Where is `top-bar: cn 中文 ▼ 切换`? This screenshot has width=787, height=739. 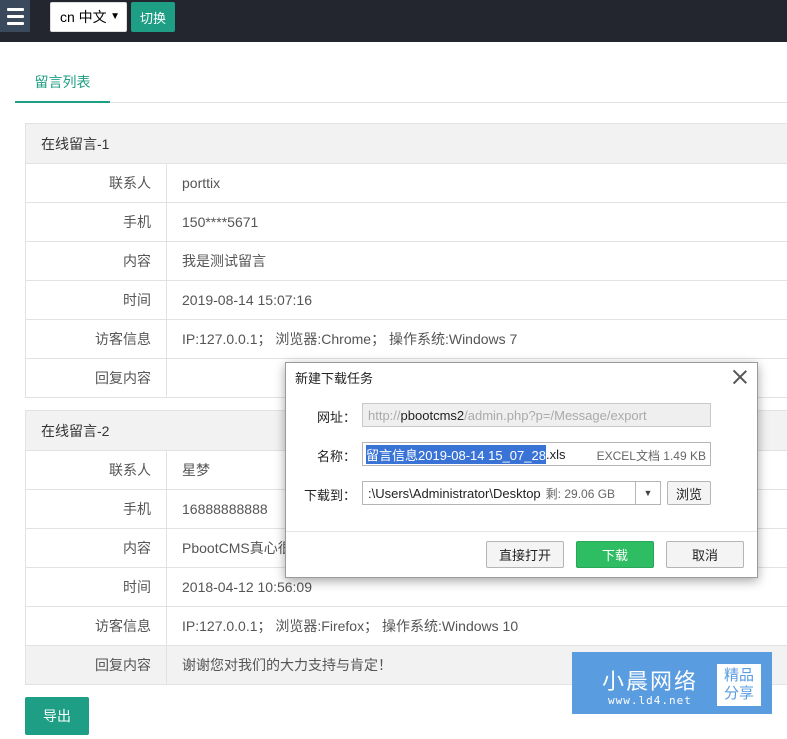
top-bar: cn 中文 ▼ 切换 is located at coordinates (393, 21).